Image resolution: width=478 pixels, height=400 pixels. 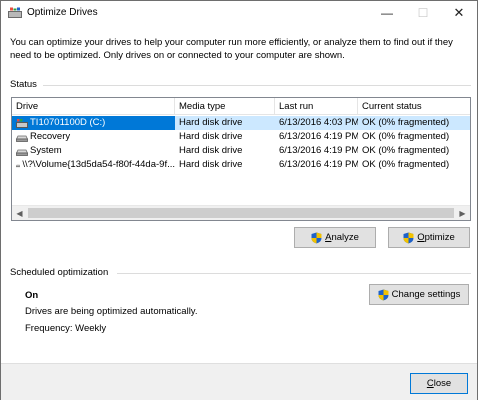 I want to click on scroll-right-icon: ▶, so click(x=462, y=213).